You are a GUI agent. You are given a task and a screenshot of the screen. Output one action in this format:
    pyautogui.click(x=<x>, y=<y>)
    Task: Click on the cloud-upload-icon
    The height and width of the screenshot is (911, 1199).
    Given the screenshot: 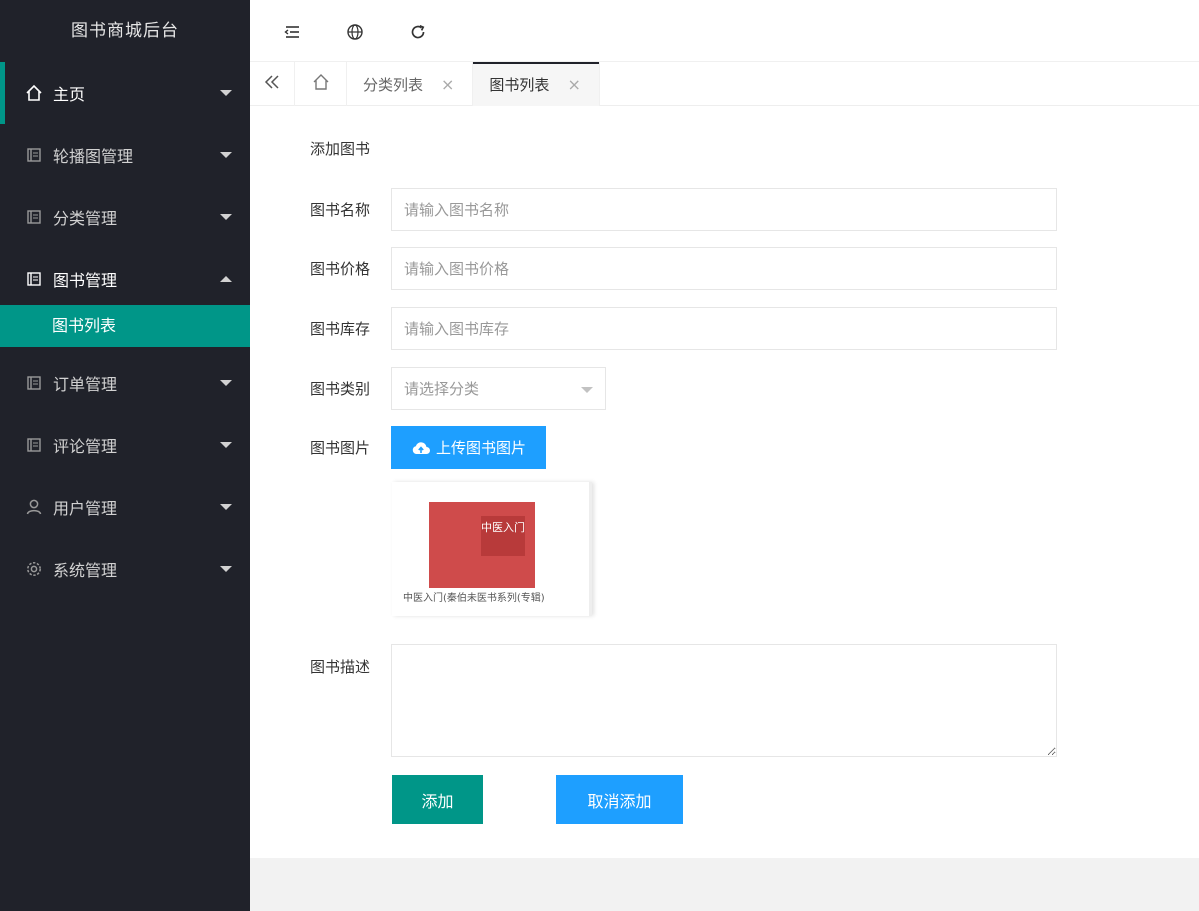 What is the action you would take?
    pyautogui.click(x=421, y=448)
    